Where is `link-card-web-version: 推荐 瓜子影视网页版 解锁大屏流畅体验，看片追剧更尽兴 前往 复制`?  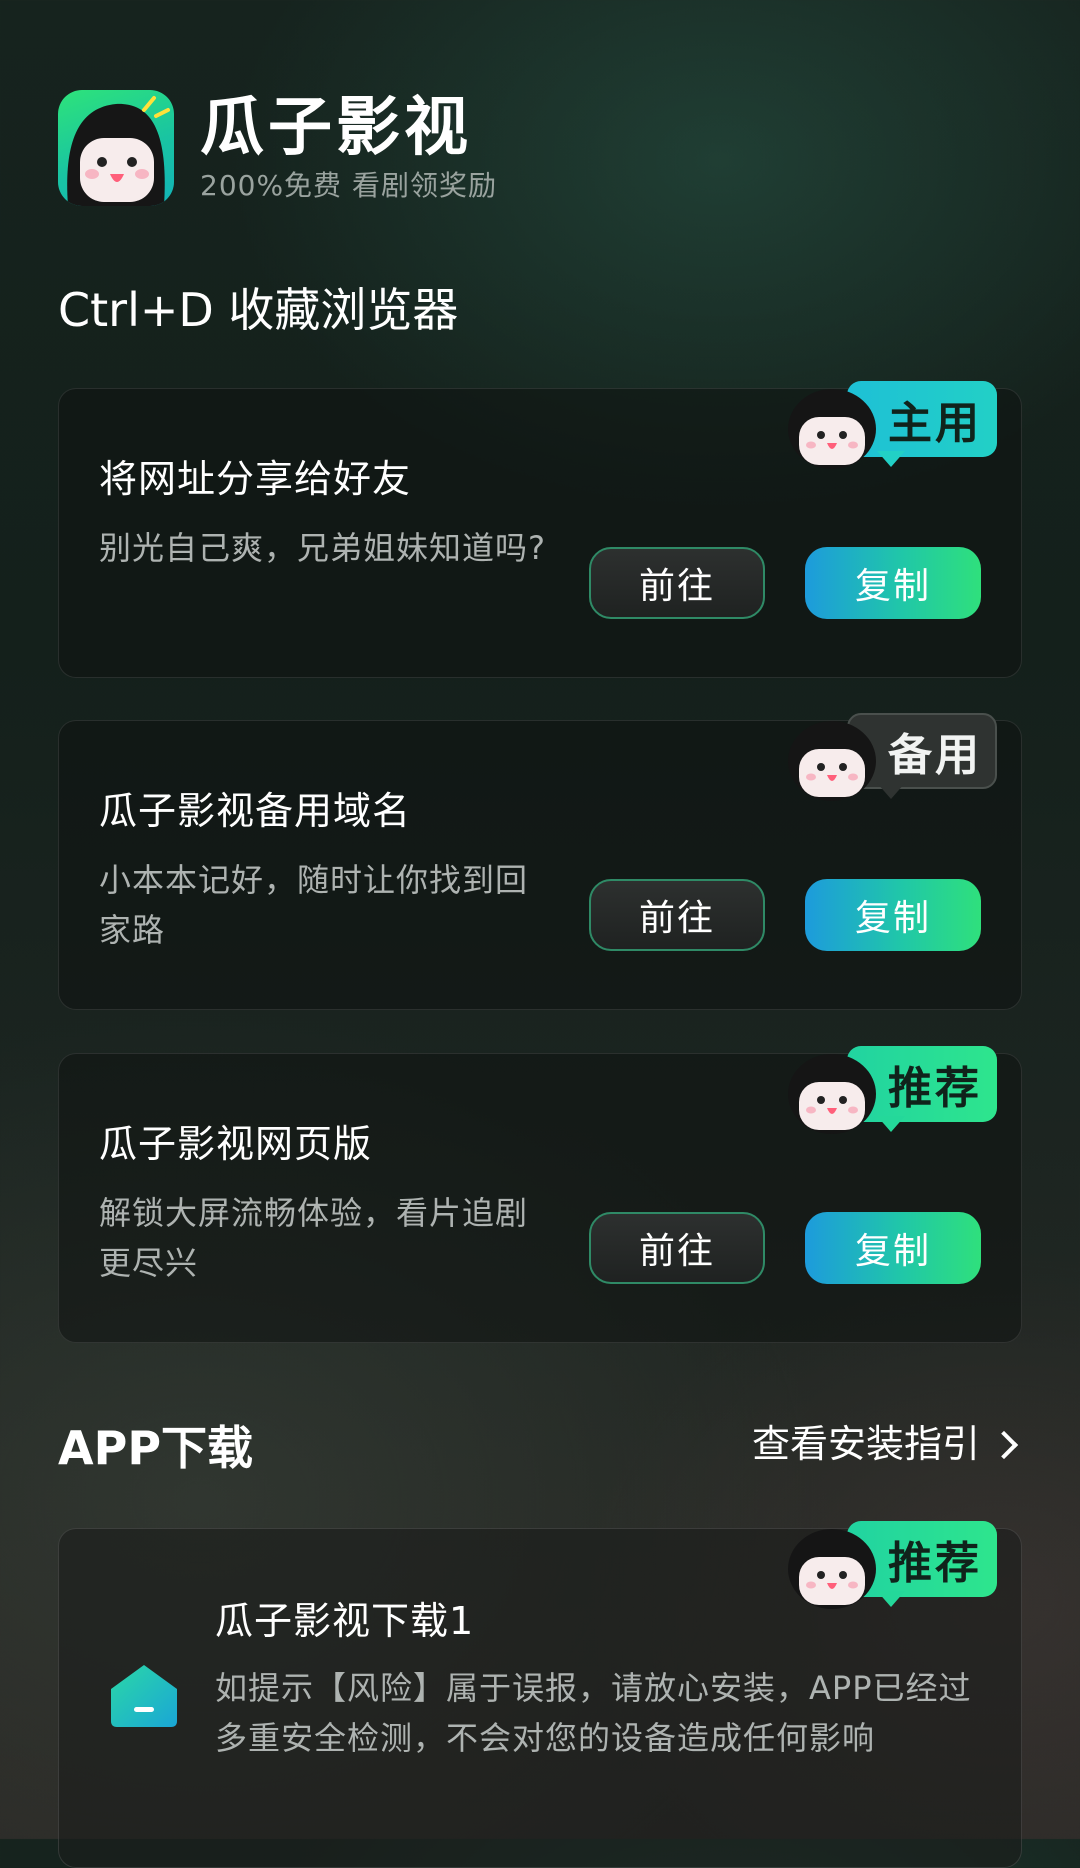
link-card-web-version: 推荐 瓜子影视网页版 解锁大屏流畅体验，看片追剧更尽兴 前往 复制 is located at coordinates (540, 1194).